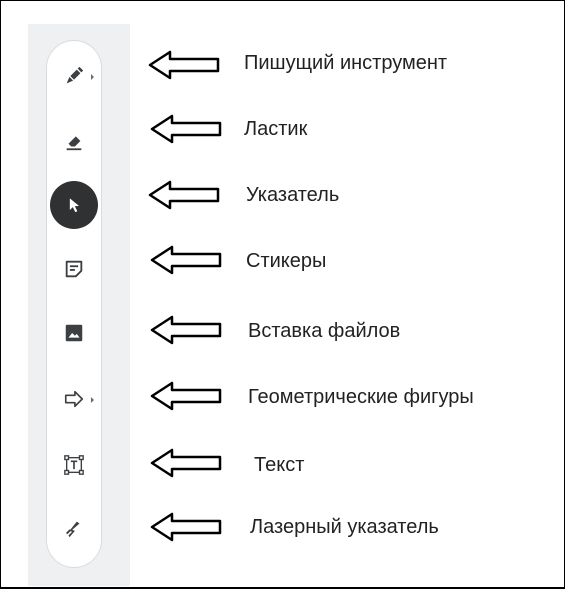  Describe the element at coordinates (279, 465) in the screenshot. I see `label-text-tool: Текст` at that location.